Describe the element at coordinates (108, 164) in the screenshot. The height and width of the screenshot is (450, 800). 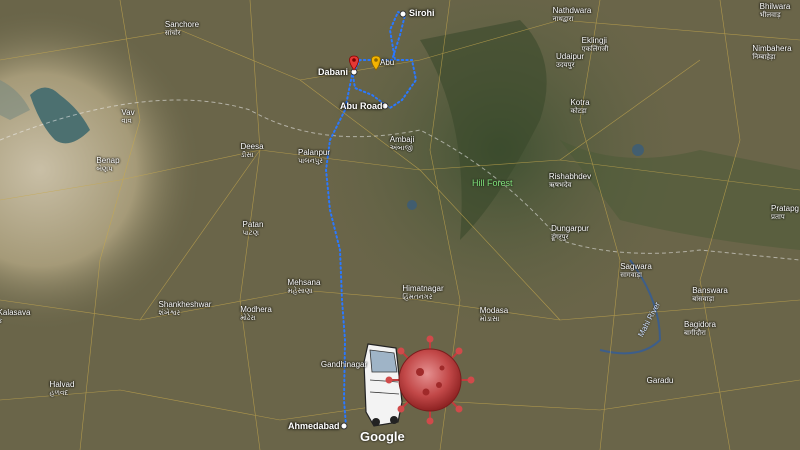
I see `place-label: Benap બેણપ` at that location.